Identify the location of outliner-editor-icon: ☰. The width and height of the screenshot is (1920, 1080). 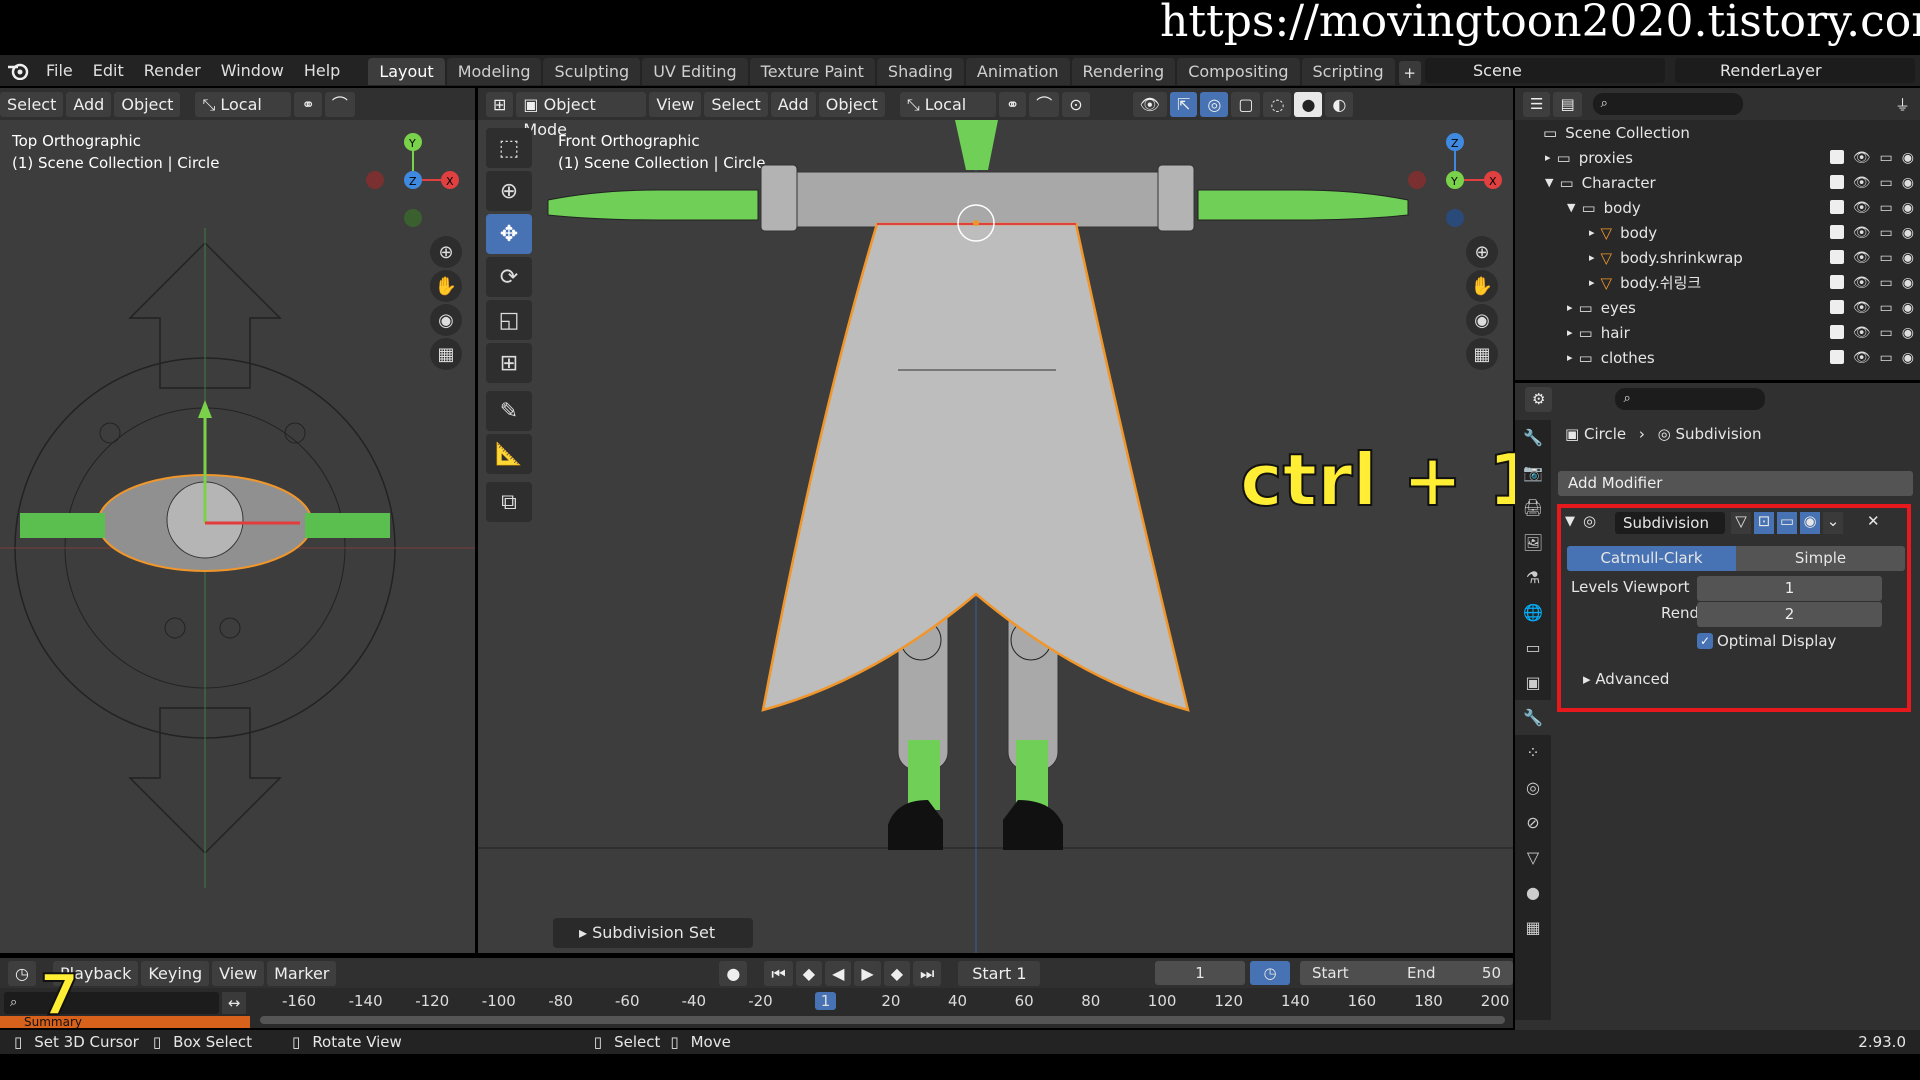
(1537, 104).